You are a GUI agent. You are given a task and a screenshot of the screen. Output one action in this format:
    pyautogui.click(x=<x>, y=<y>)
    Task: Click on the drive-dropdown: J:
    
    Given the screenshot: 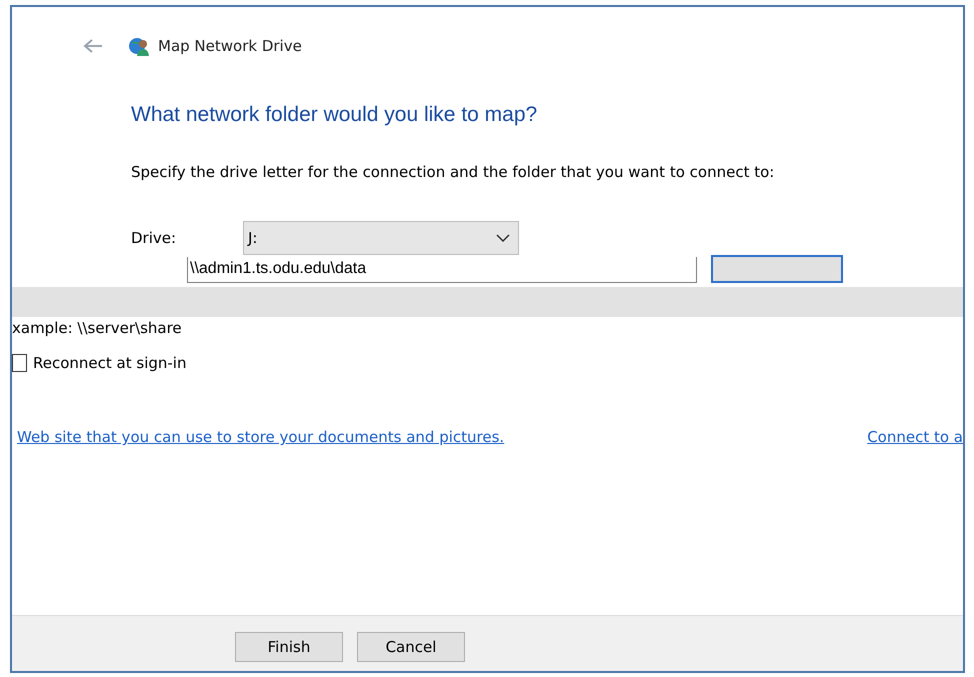 What is the action you would take?
    pyautogui.click(x=381, y=238)
    